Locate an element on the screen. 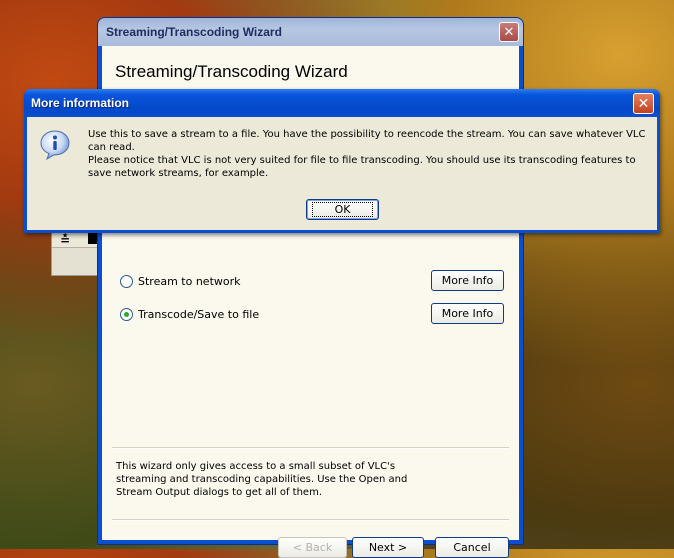 The width and height of the screenshot is (674, 558). wizard-heading: Streaming/Transcoding Wizard is located at coordinates (231, 71).